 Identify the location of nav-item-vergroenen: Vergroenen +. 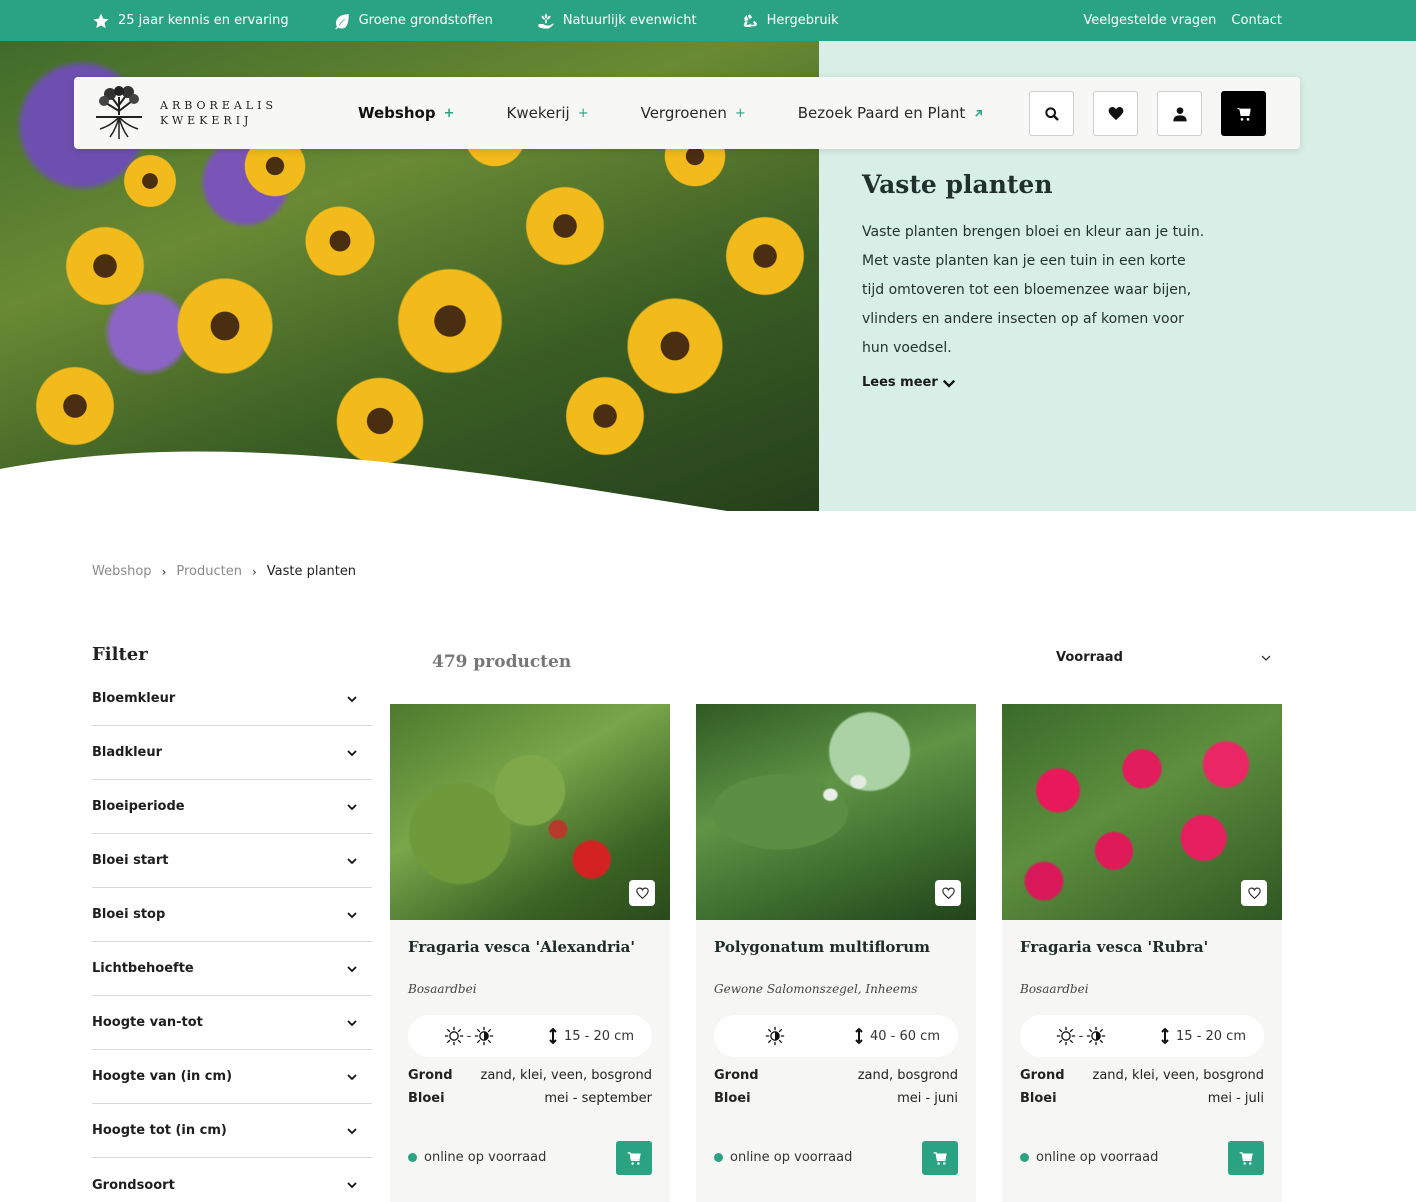
(693, 113).